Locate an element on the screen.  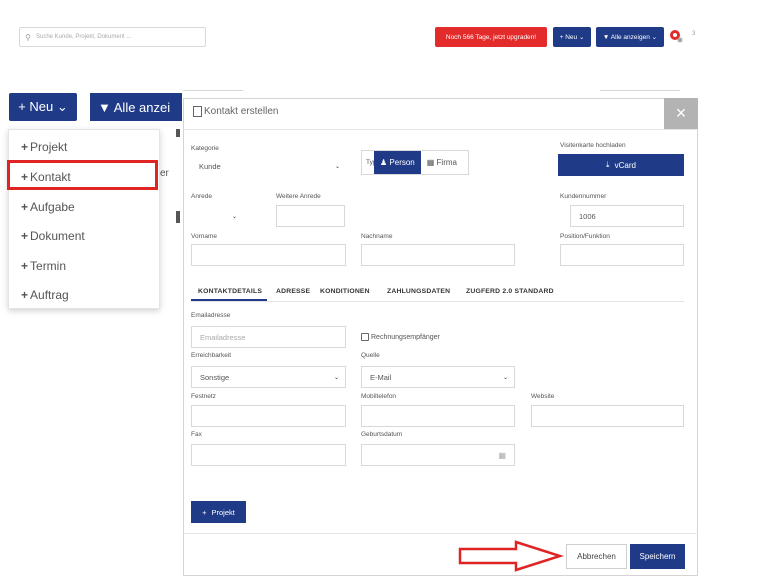
mobil-label: Mobiltelefon is located at coordinates (379, 396).